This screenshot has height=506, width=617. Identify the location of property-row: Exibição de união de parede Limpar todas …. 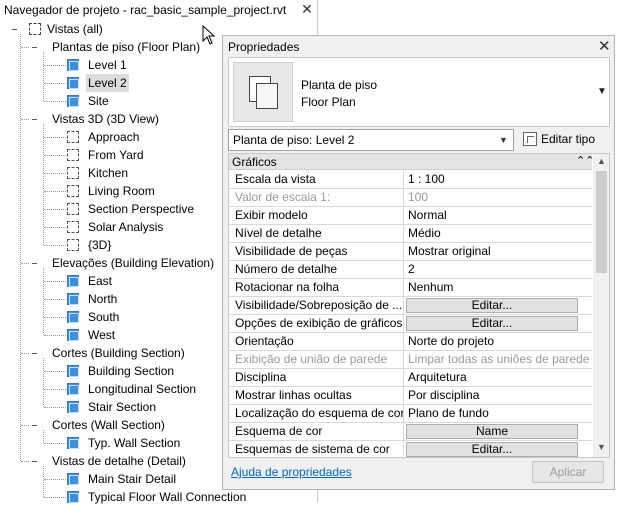
(410, 360).